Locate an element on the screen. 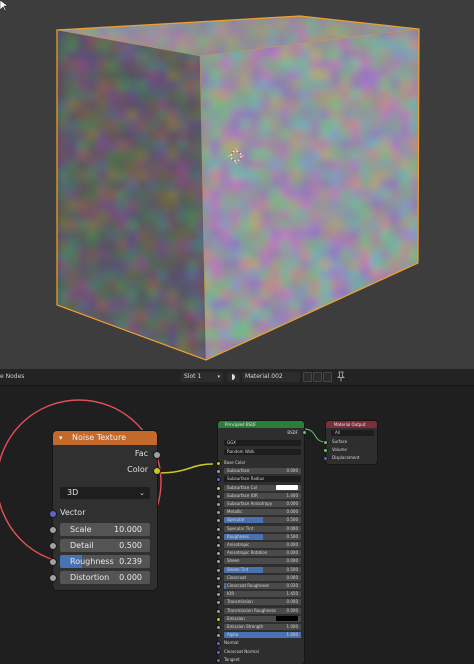 The image size is (474, 664). distortion-field: Distortion 0.000 is located at coordinates (105, 577).